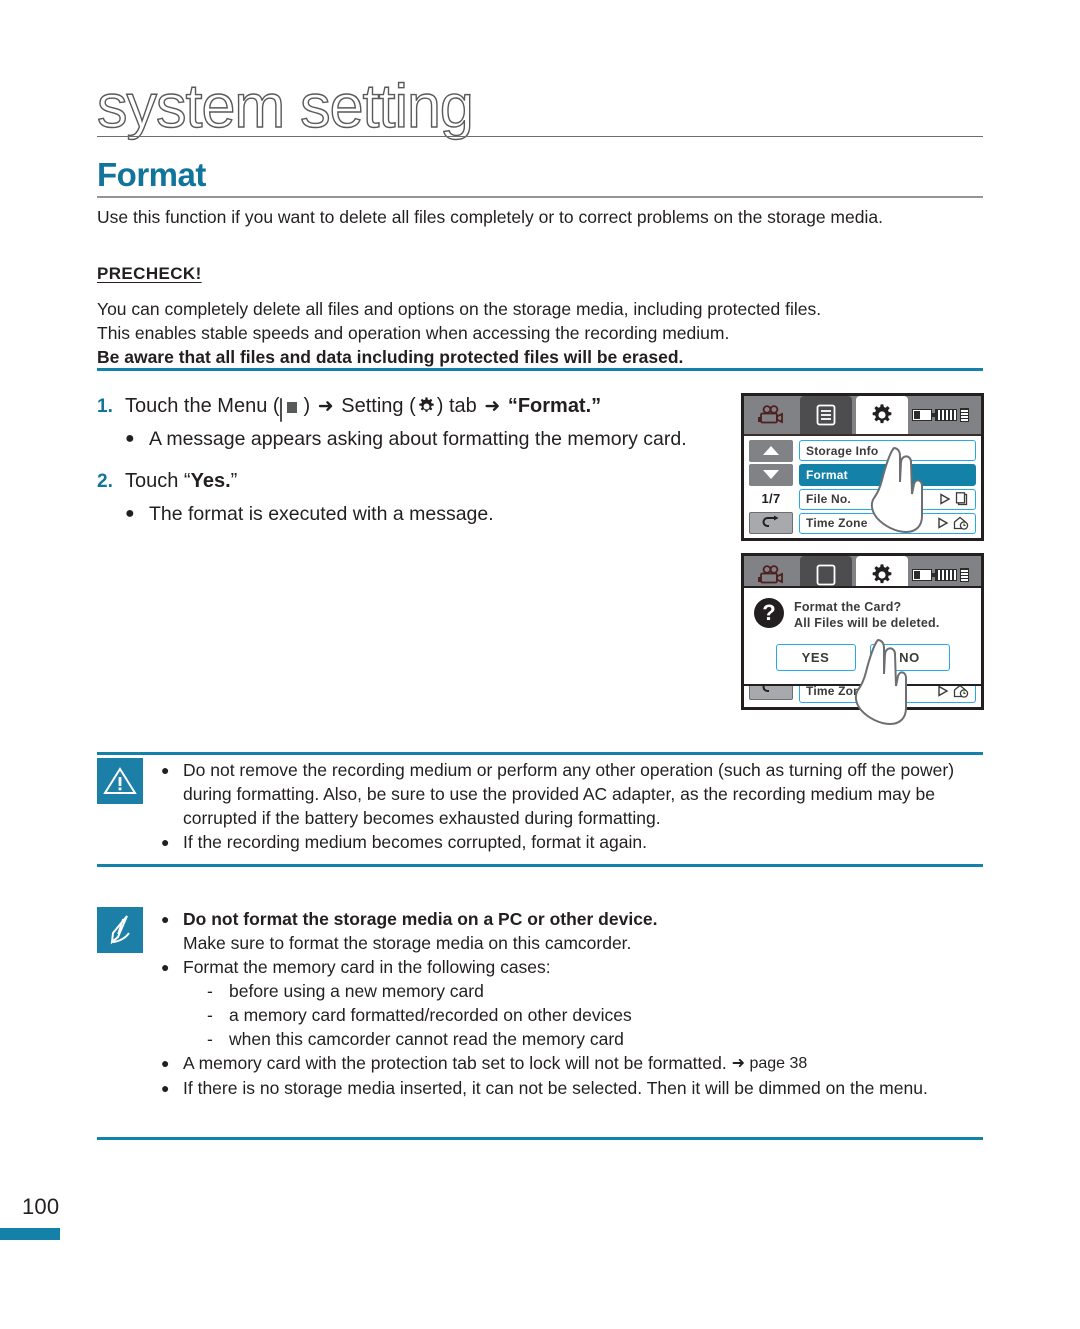 Image resolution: width=1080 pixels, height=1329 pixels. What do you see at coordinates (923, 415) in the screenshot?
I see `battery-icon` at bounding box center [923, 415].